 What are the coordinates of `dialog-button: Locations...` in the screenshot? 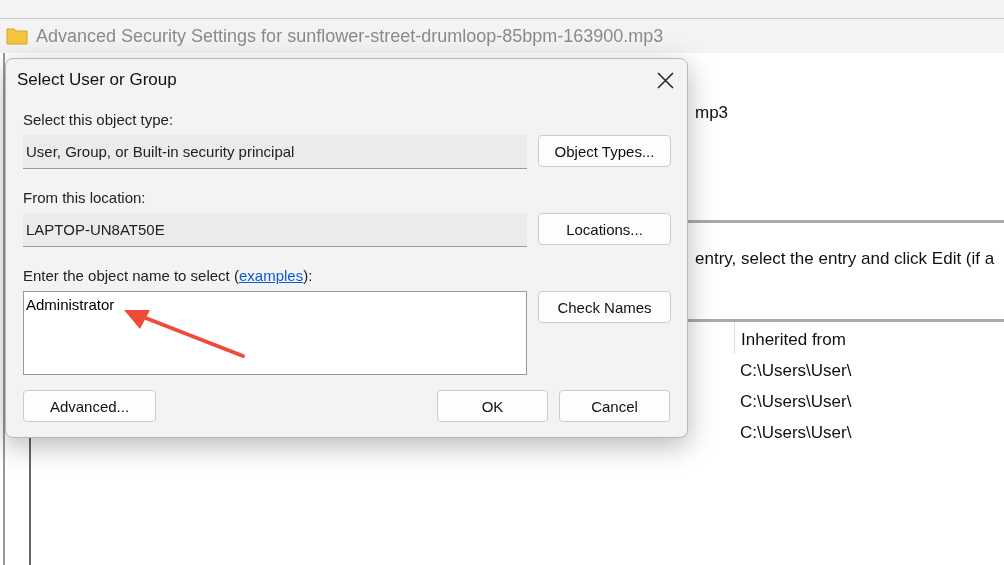 It's located at (604, 229).